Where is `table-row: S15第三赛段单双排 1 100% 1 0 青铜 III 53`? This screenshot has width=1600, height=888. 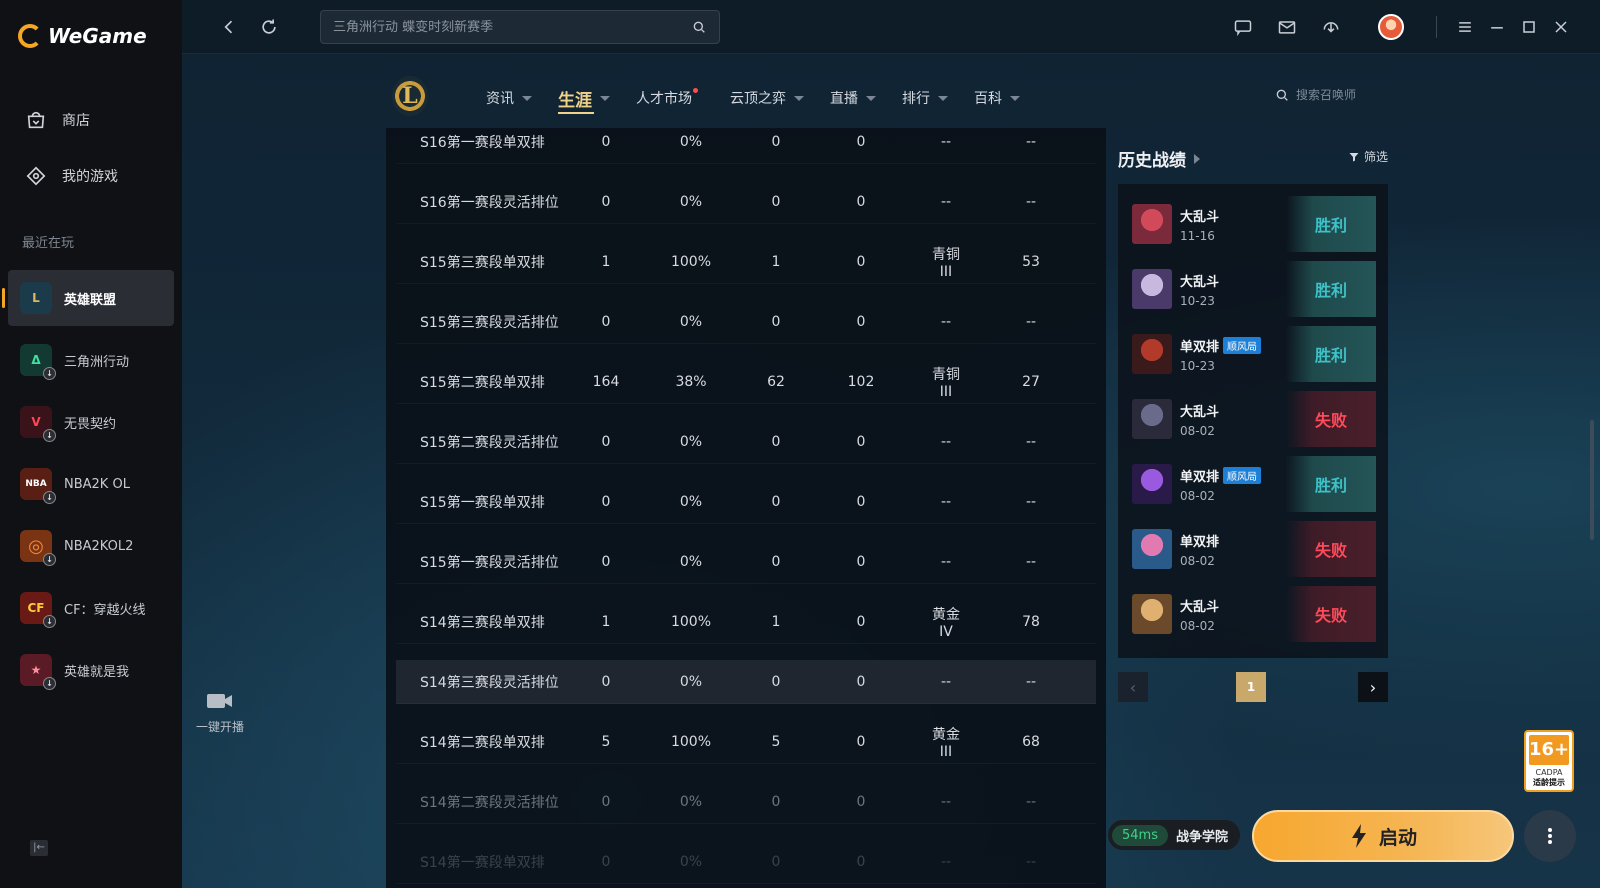 table-row: S15第三赛段单双排 1 100% 1 0 青铜 III 53 is located at coordinates (746, 262).